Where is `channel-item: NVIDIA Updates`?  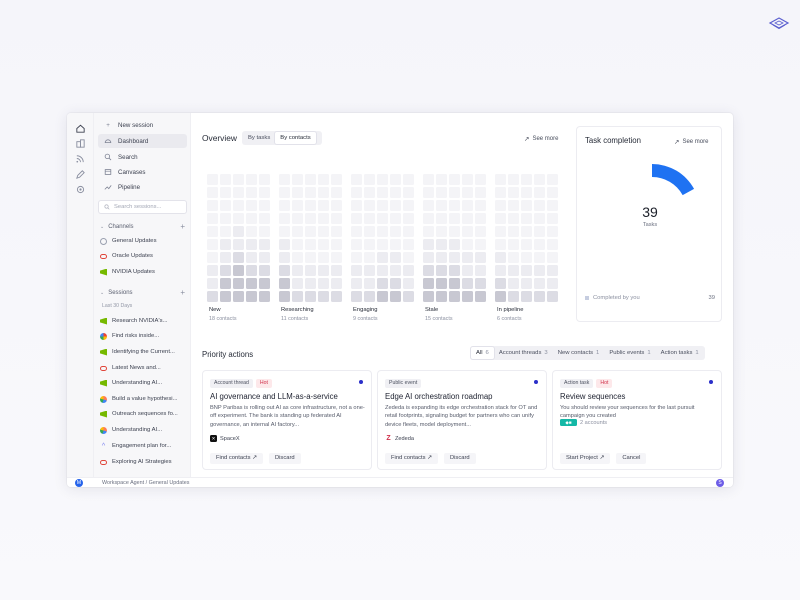
channel-item: NVIDIA Updates is located at coordinates (142, 272).